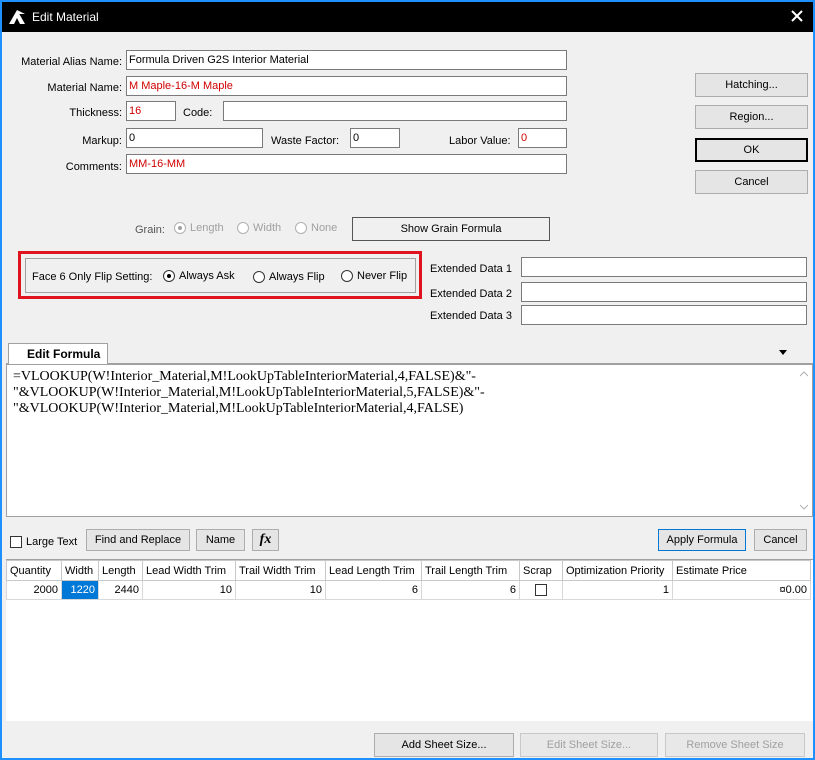 Image resolution: width=815 pixels, height=760 pixels. Describe the element at coordinates (451, 229) in the screenshot. I see `show-grain-formula-button: Show Grain Formula` at that location.